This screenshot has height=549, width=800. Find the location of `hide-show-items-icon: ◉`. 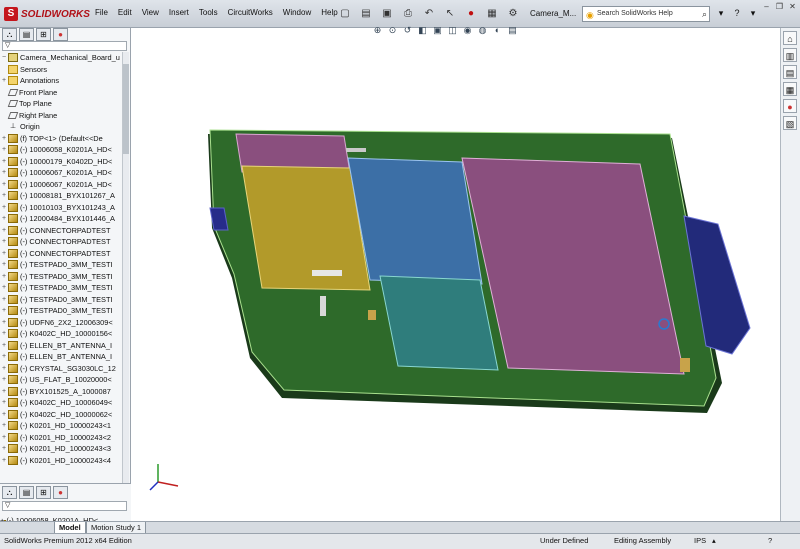

hide-show-items-icon: ◉ is located at coordinates (467, 30).